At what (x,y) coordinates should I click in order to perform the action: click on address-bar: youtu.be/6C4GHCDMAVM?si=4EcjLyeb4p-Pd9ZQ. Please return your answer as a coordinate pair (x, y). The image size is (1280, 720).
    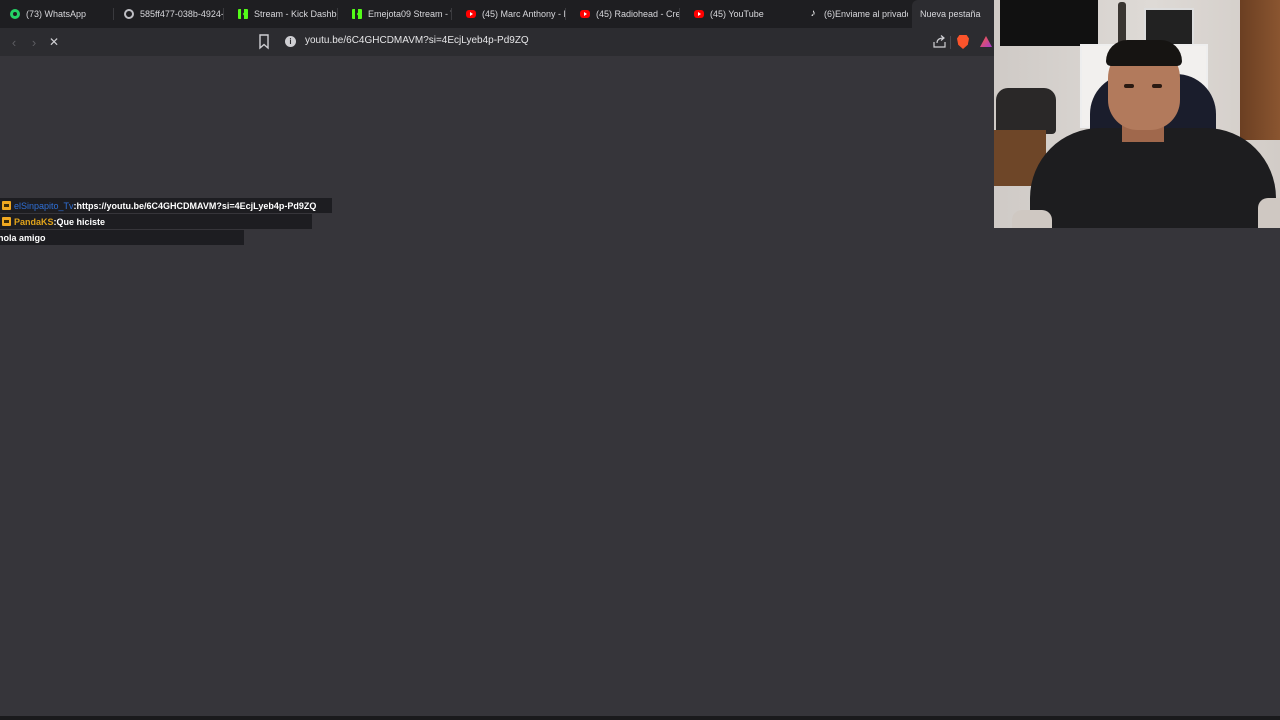
    Looking at the image, I should click on (417, 40).